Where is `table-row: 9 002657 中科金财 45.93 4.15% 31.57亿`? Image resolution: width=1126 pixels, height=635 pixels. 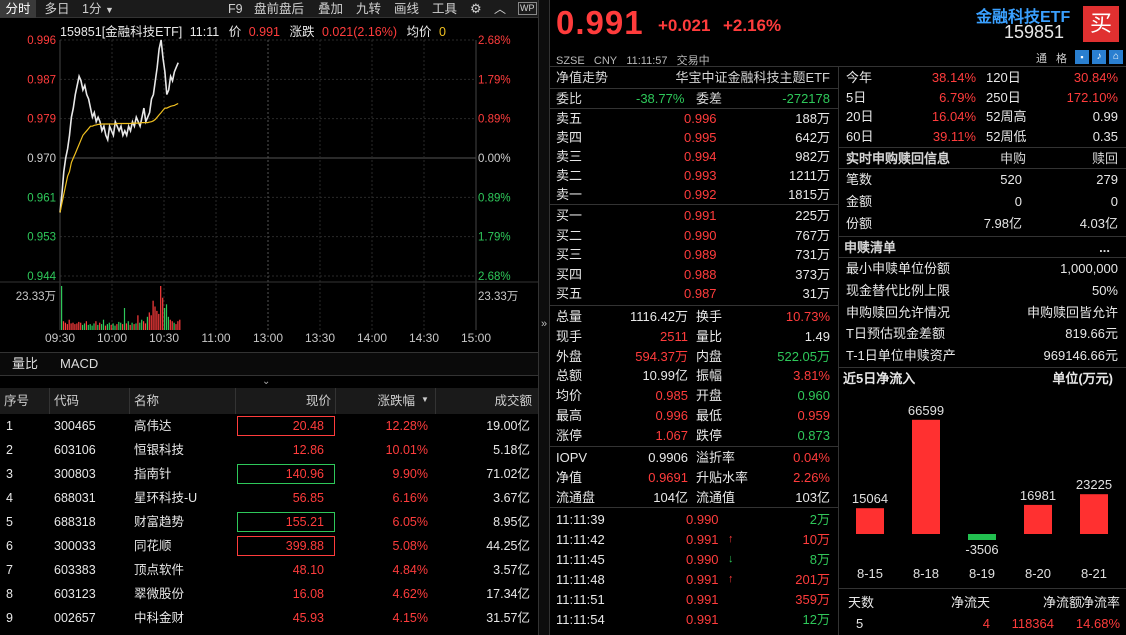 table-row: 9 002657 中科金财 45.93 4.15% 31.57亿 is located at coordinates (269, 618).